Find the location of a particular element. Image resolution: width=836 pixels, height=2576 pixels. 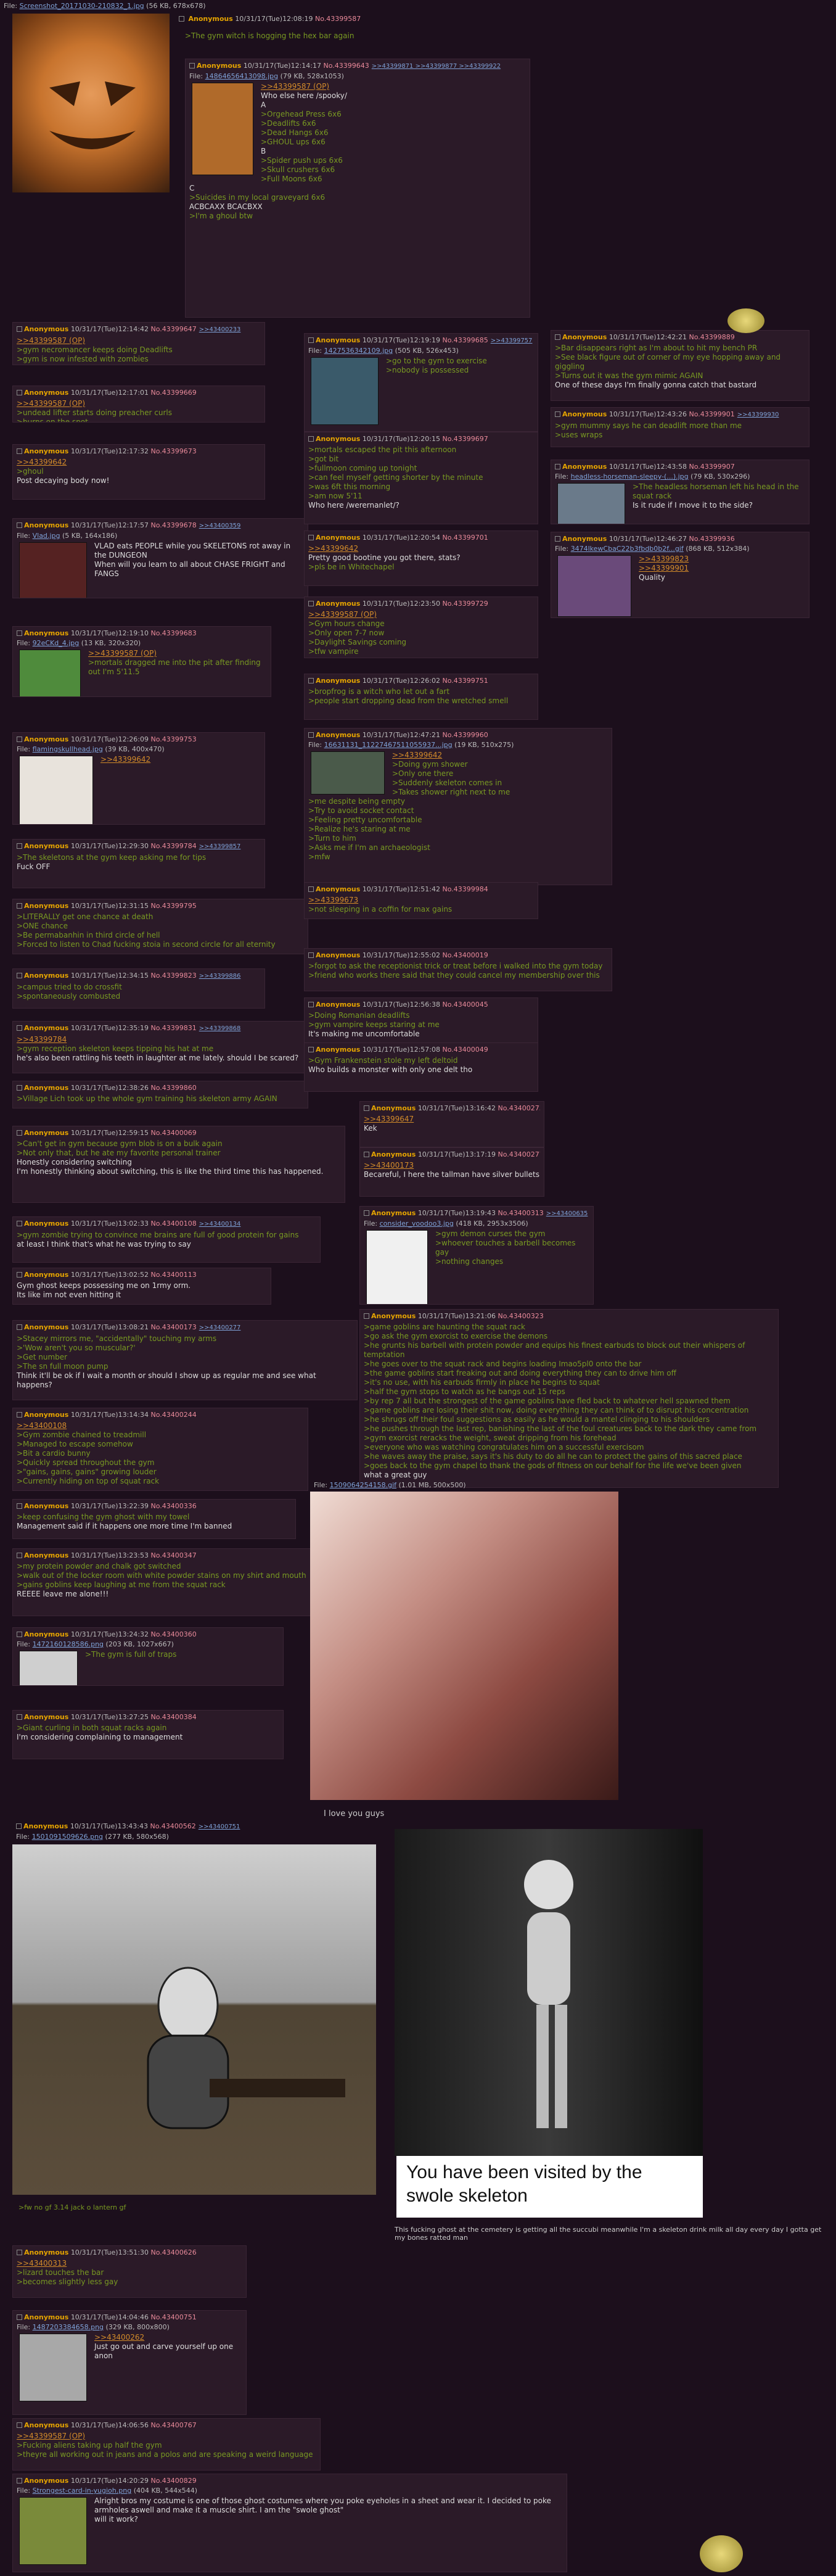

quote-link: >>43399784 is located at coordinates (160, 1039).